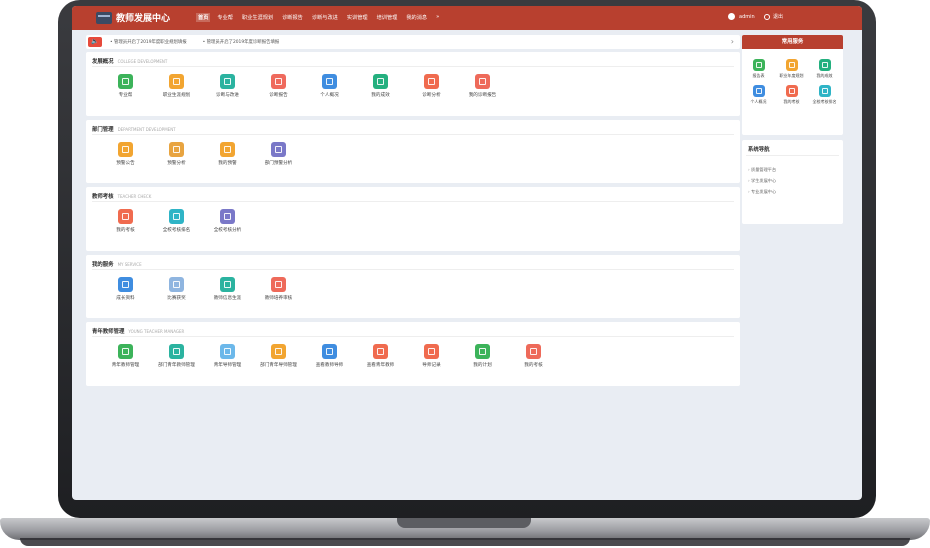  I want to click on logout-button: 退出, so click(773, 16).